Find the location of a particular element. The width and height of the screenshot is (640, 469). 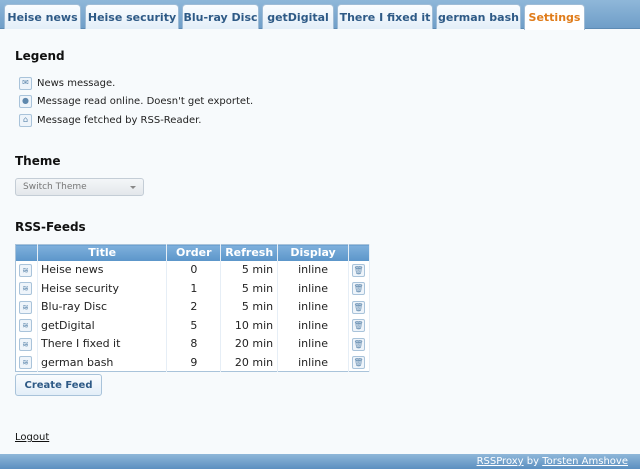

table-row: ≋ german bash 9 20 min inline 🗑 is located at coordinates (193, 362).